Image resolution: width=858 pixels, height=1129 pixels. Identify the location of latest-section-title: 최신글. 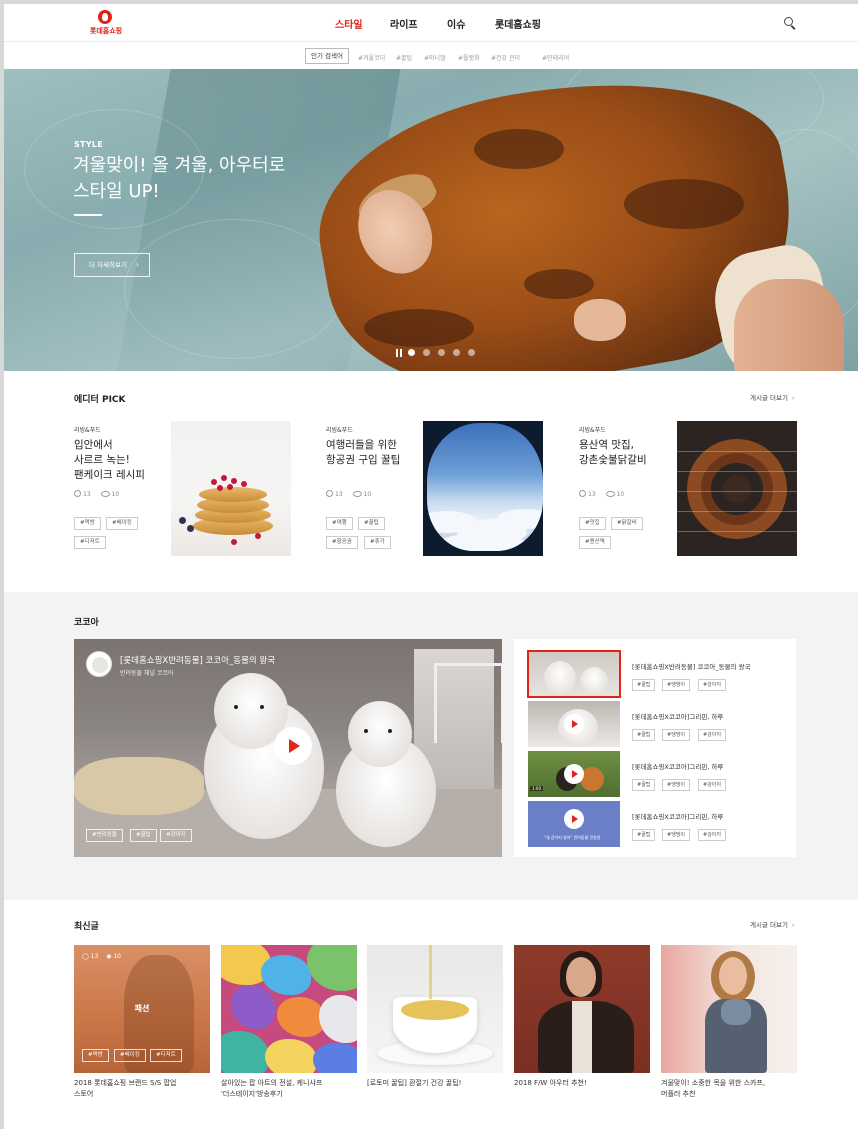
(86, 927).